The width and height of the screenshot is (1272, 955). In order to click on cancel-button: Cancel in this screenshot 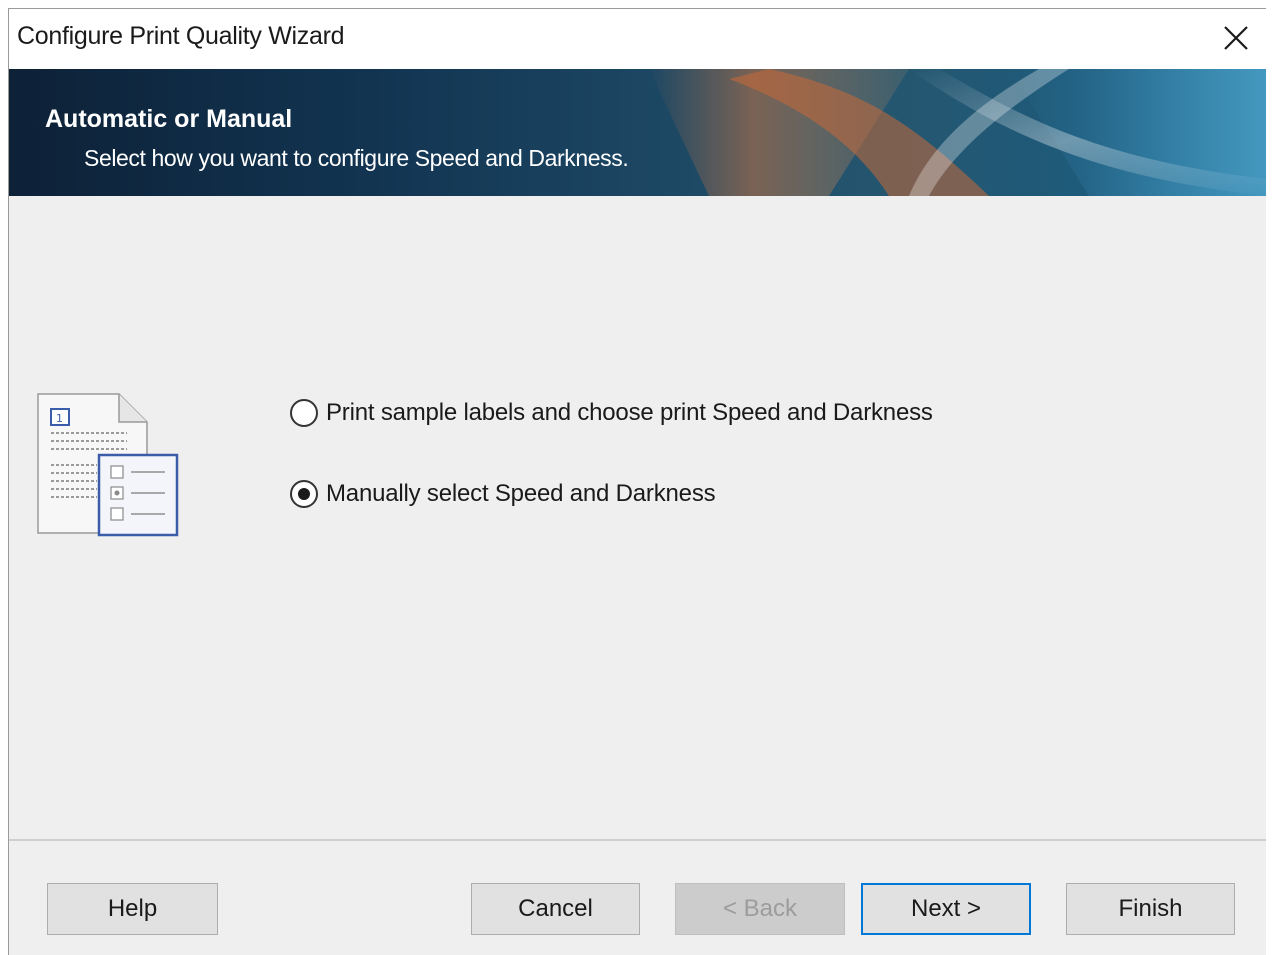, I will do `click(555, 909)`.